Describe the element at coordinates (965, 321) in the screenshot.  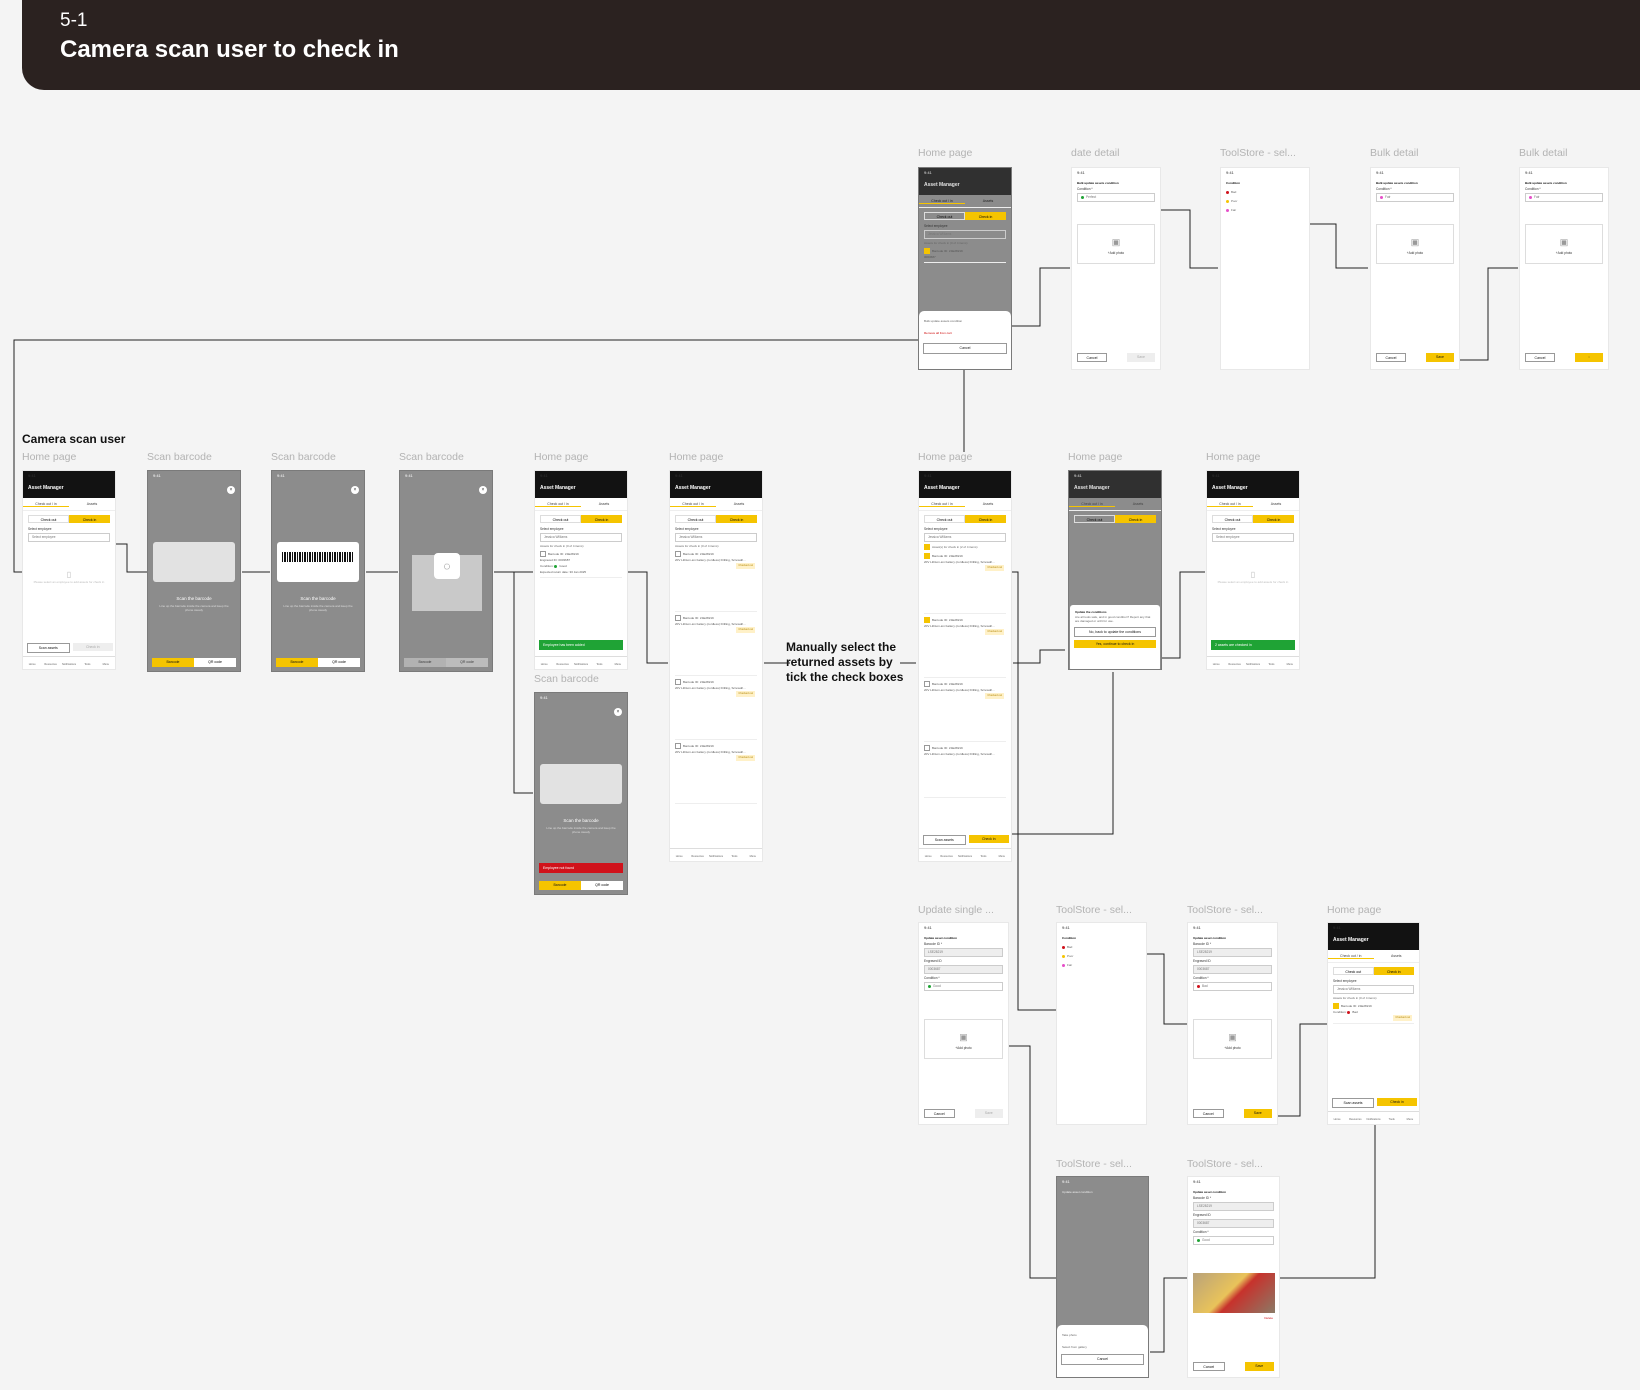
I see `bulk-update-option: Bulk update assets condition` at that location.